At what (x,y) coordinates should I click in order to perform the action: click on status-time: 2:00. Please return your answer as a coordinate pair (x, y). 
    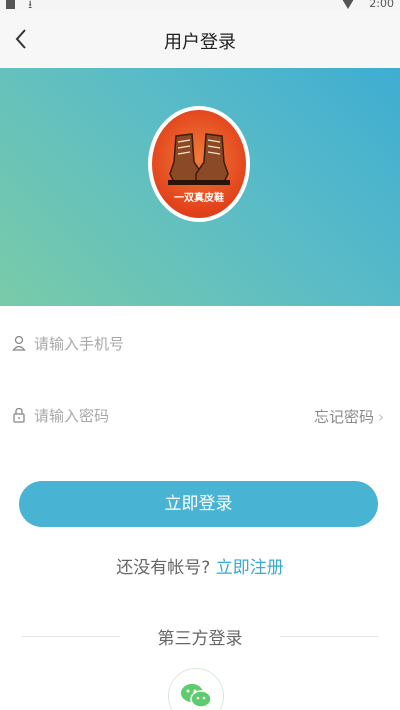
    Looking at the image, I should click on (381, 5).